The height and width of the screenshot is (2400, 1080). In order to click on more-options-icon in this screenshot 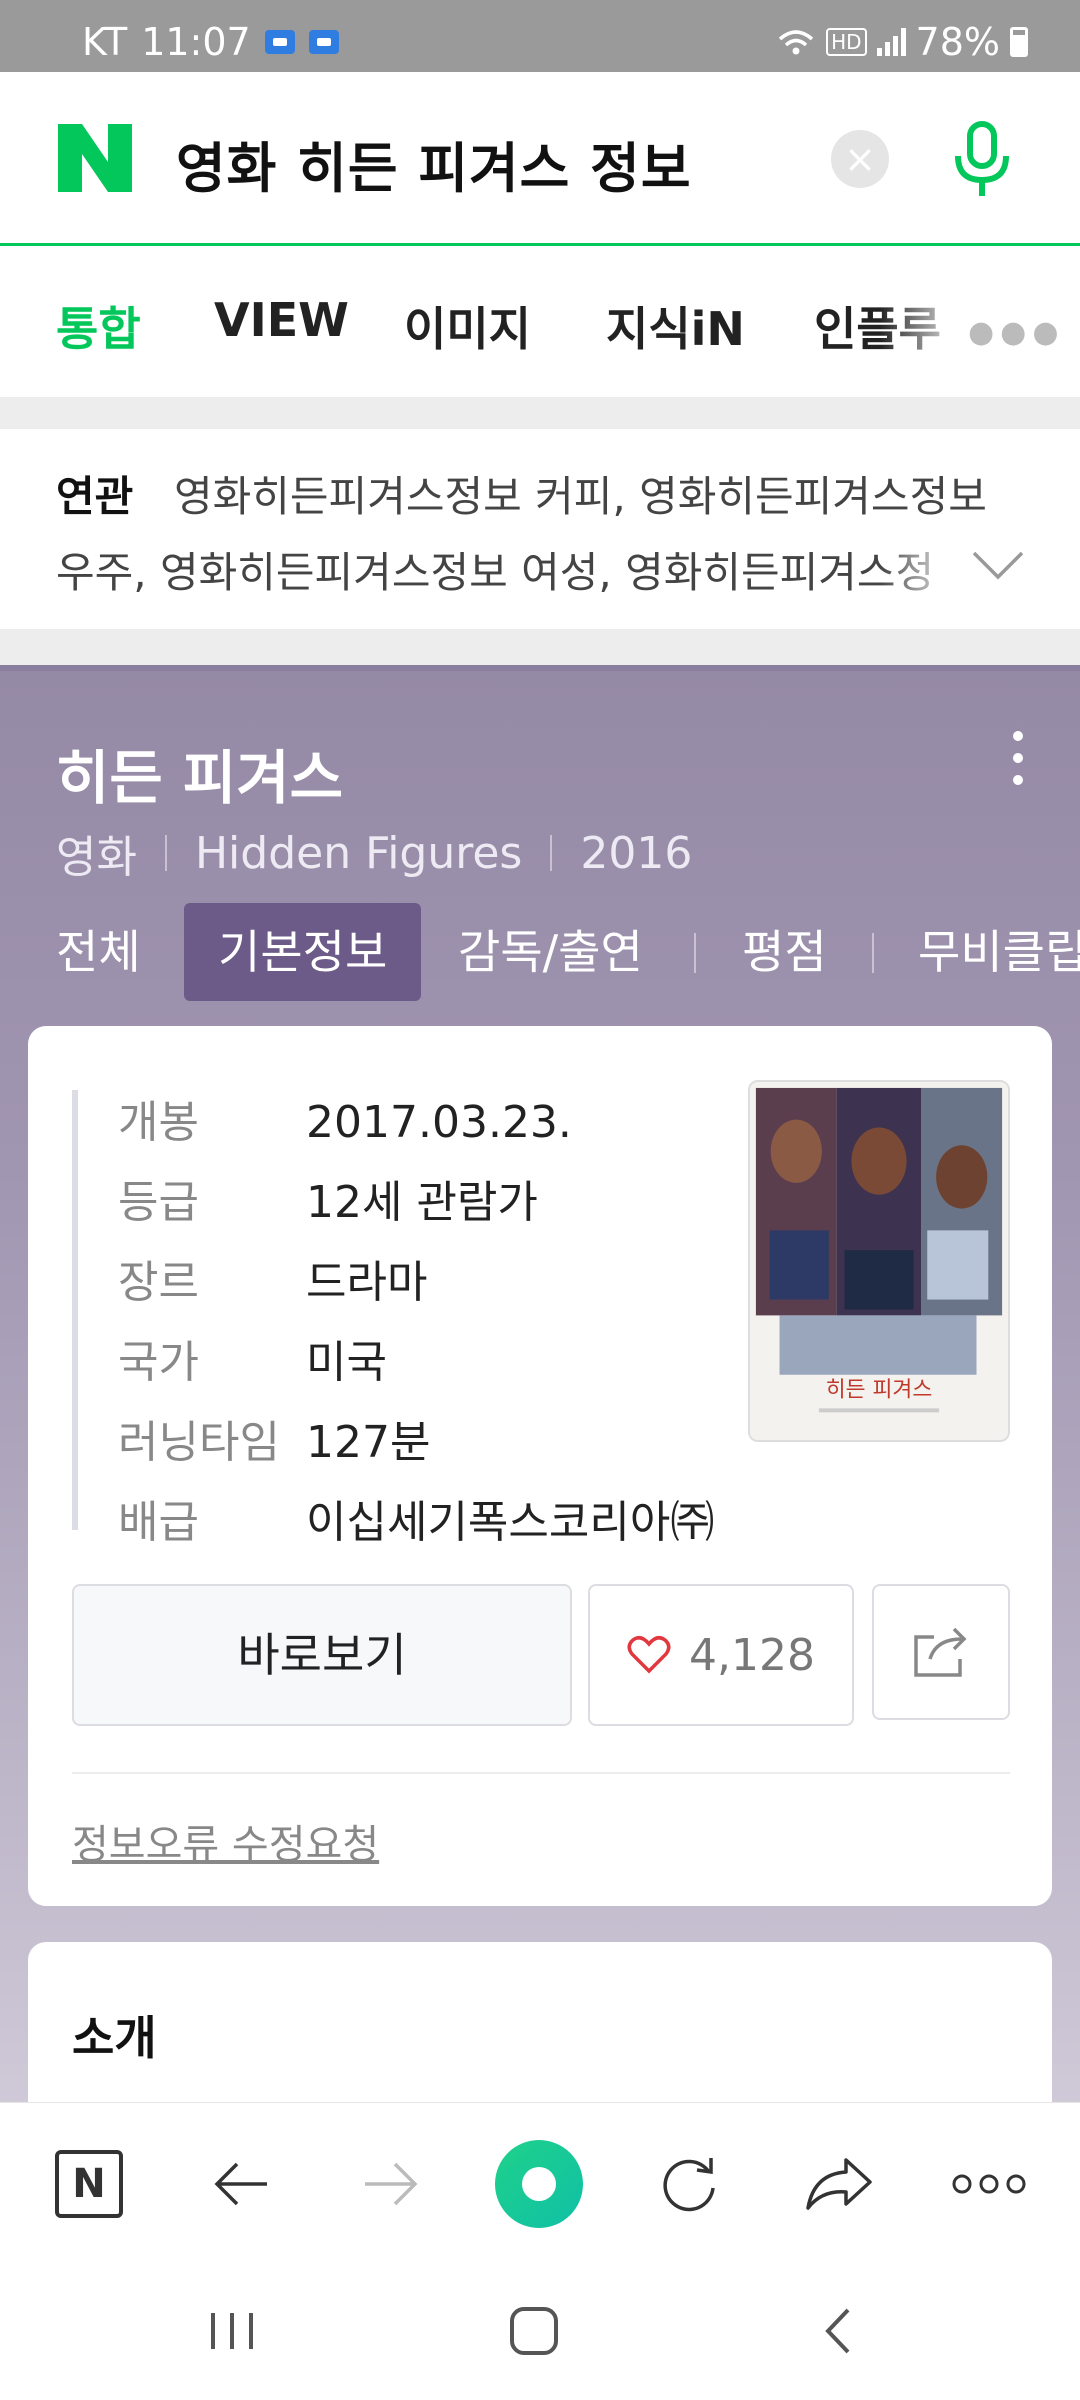, I will do `click(1018, 761)`.